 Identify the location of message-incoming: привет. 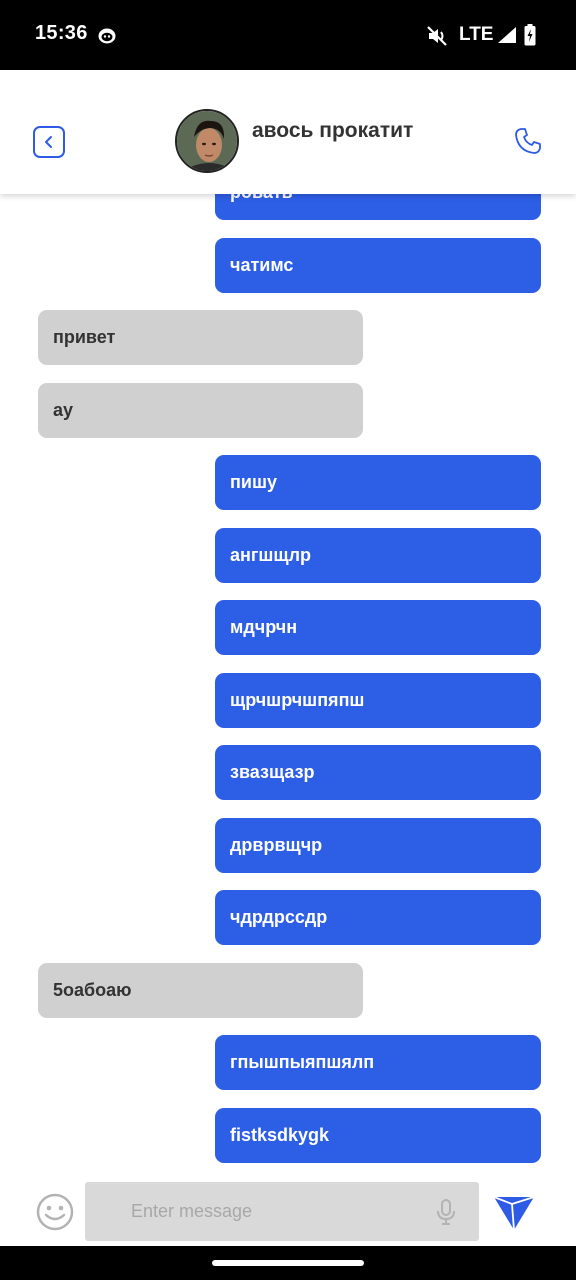
(200, 337).